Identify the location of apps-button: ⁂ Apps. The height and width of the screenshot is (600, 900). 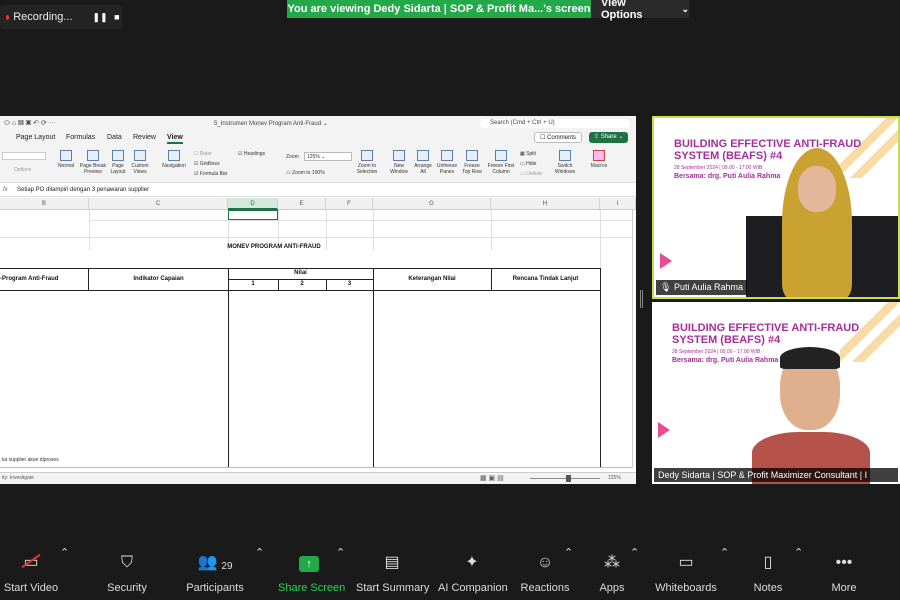
(612, 573).